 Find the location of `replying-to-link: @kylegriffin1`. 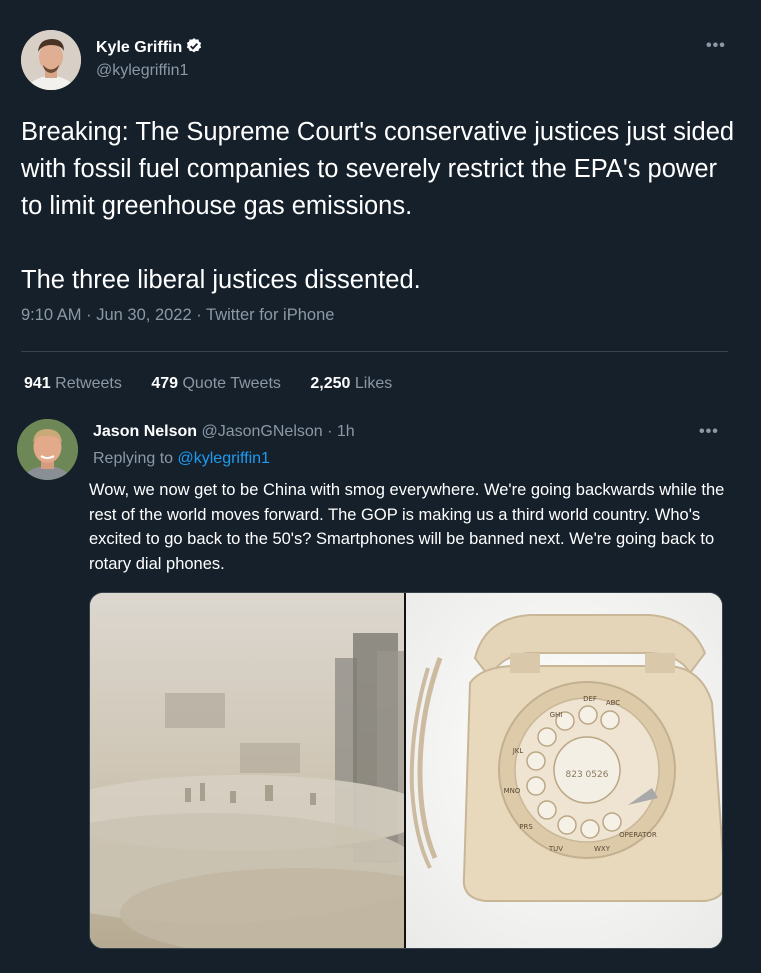

replying-to-link: @kylegriffin1 is located at coordinates (224, 458).